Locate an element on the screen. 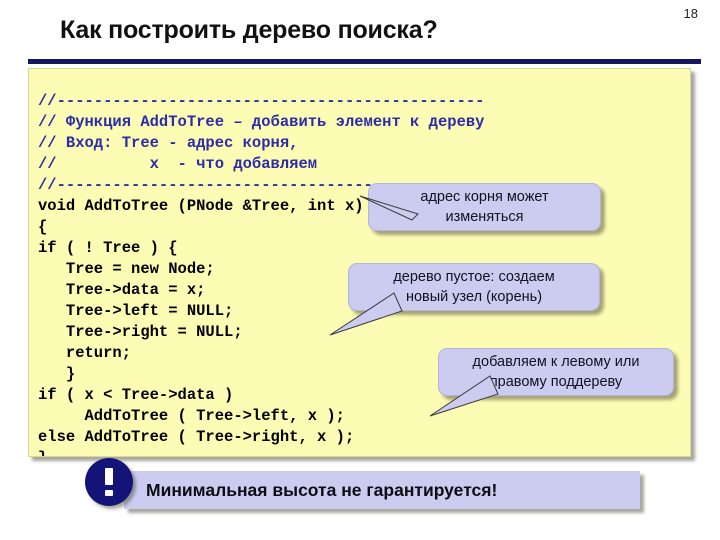 The width and height of the screenshot is (720, 540). code-line: Tree = new Node; is located at coordinates (126, 268).